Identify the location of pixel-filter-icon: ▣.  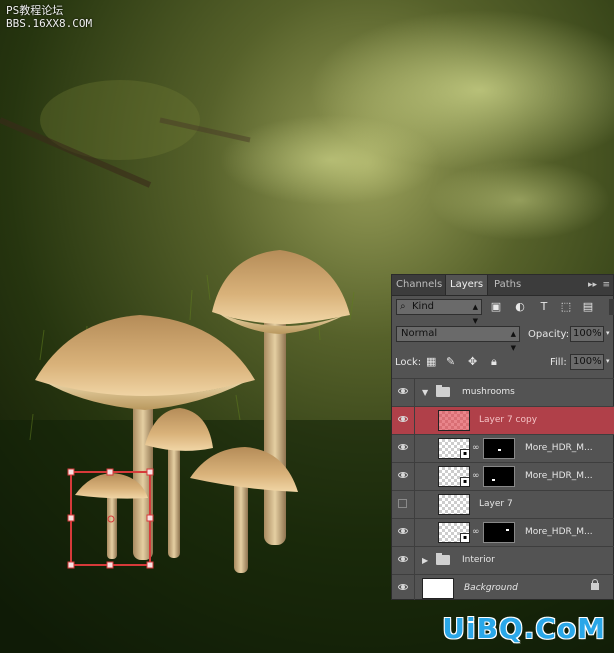
(496, 307).